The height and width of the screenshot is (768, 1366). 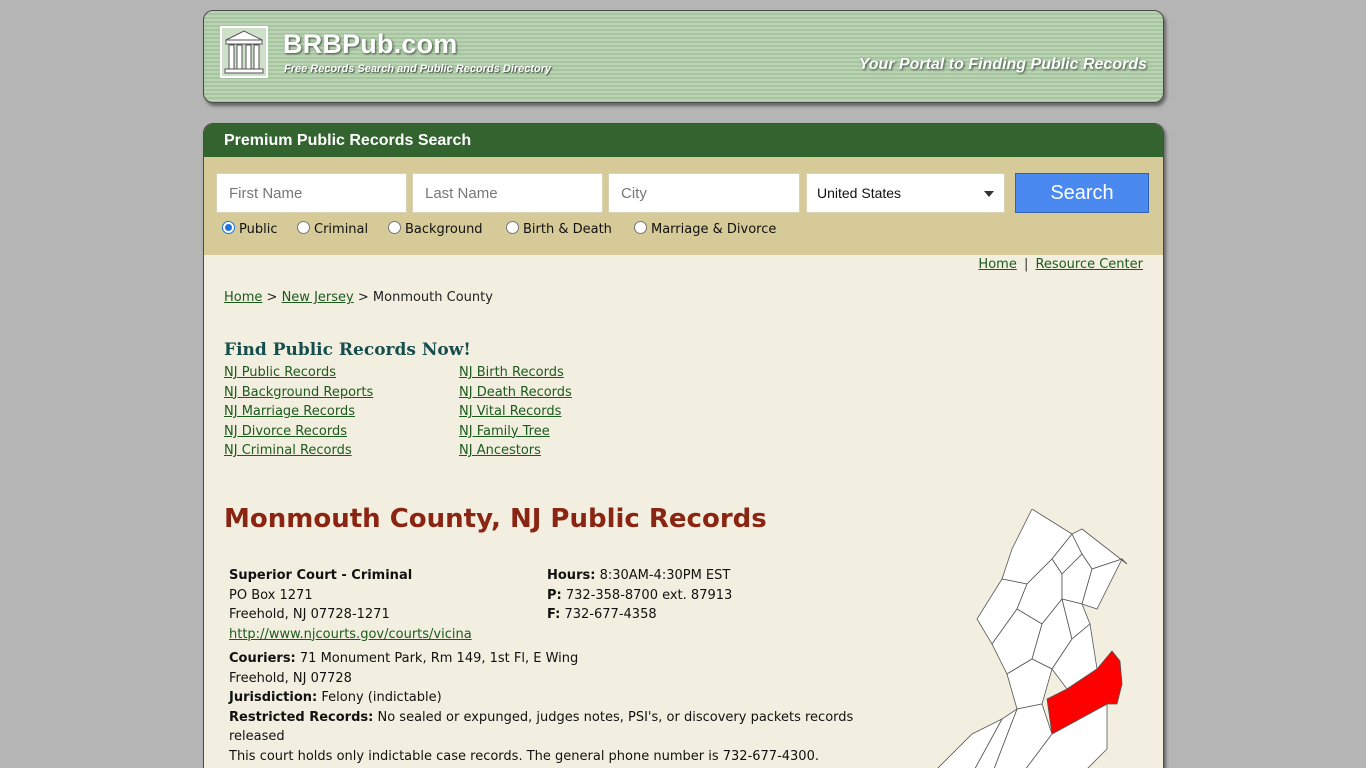 What do you see at coordinates (228, 227) in the screenshot?
I see `radio-selected-icon` at bounding box center [228, 227].